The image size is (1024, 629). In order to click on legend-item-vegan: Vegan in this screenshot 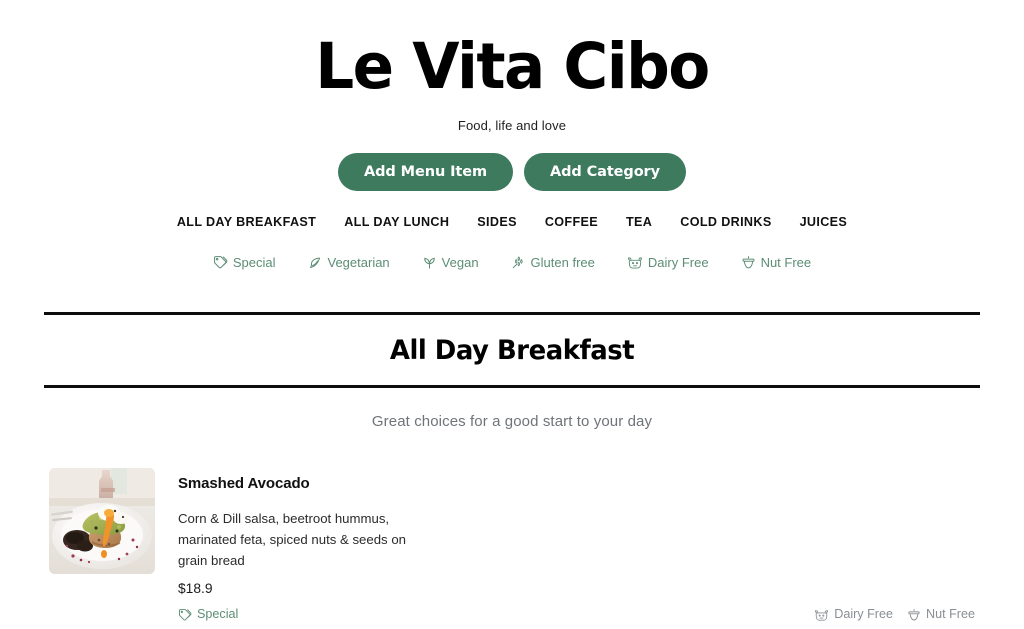, I will do `click(450, 262)`.